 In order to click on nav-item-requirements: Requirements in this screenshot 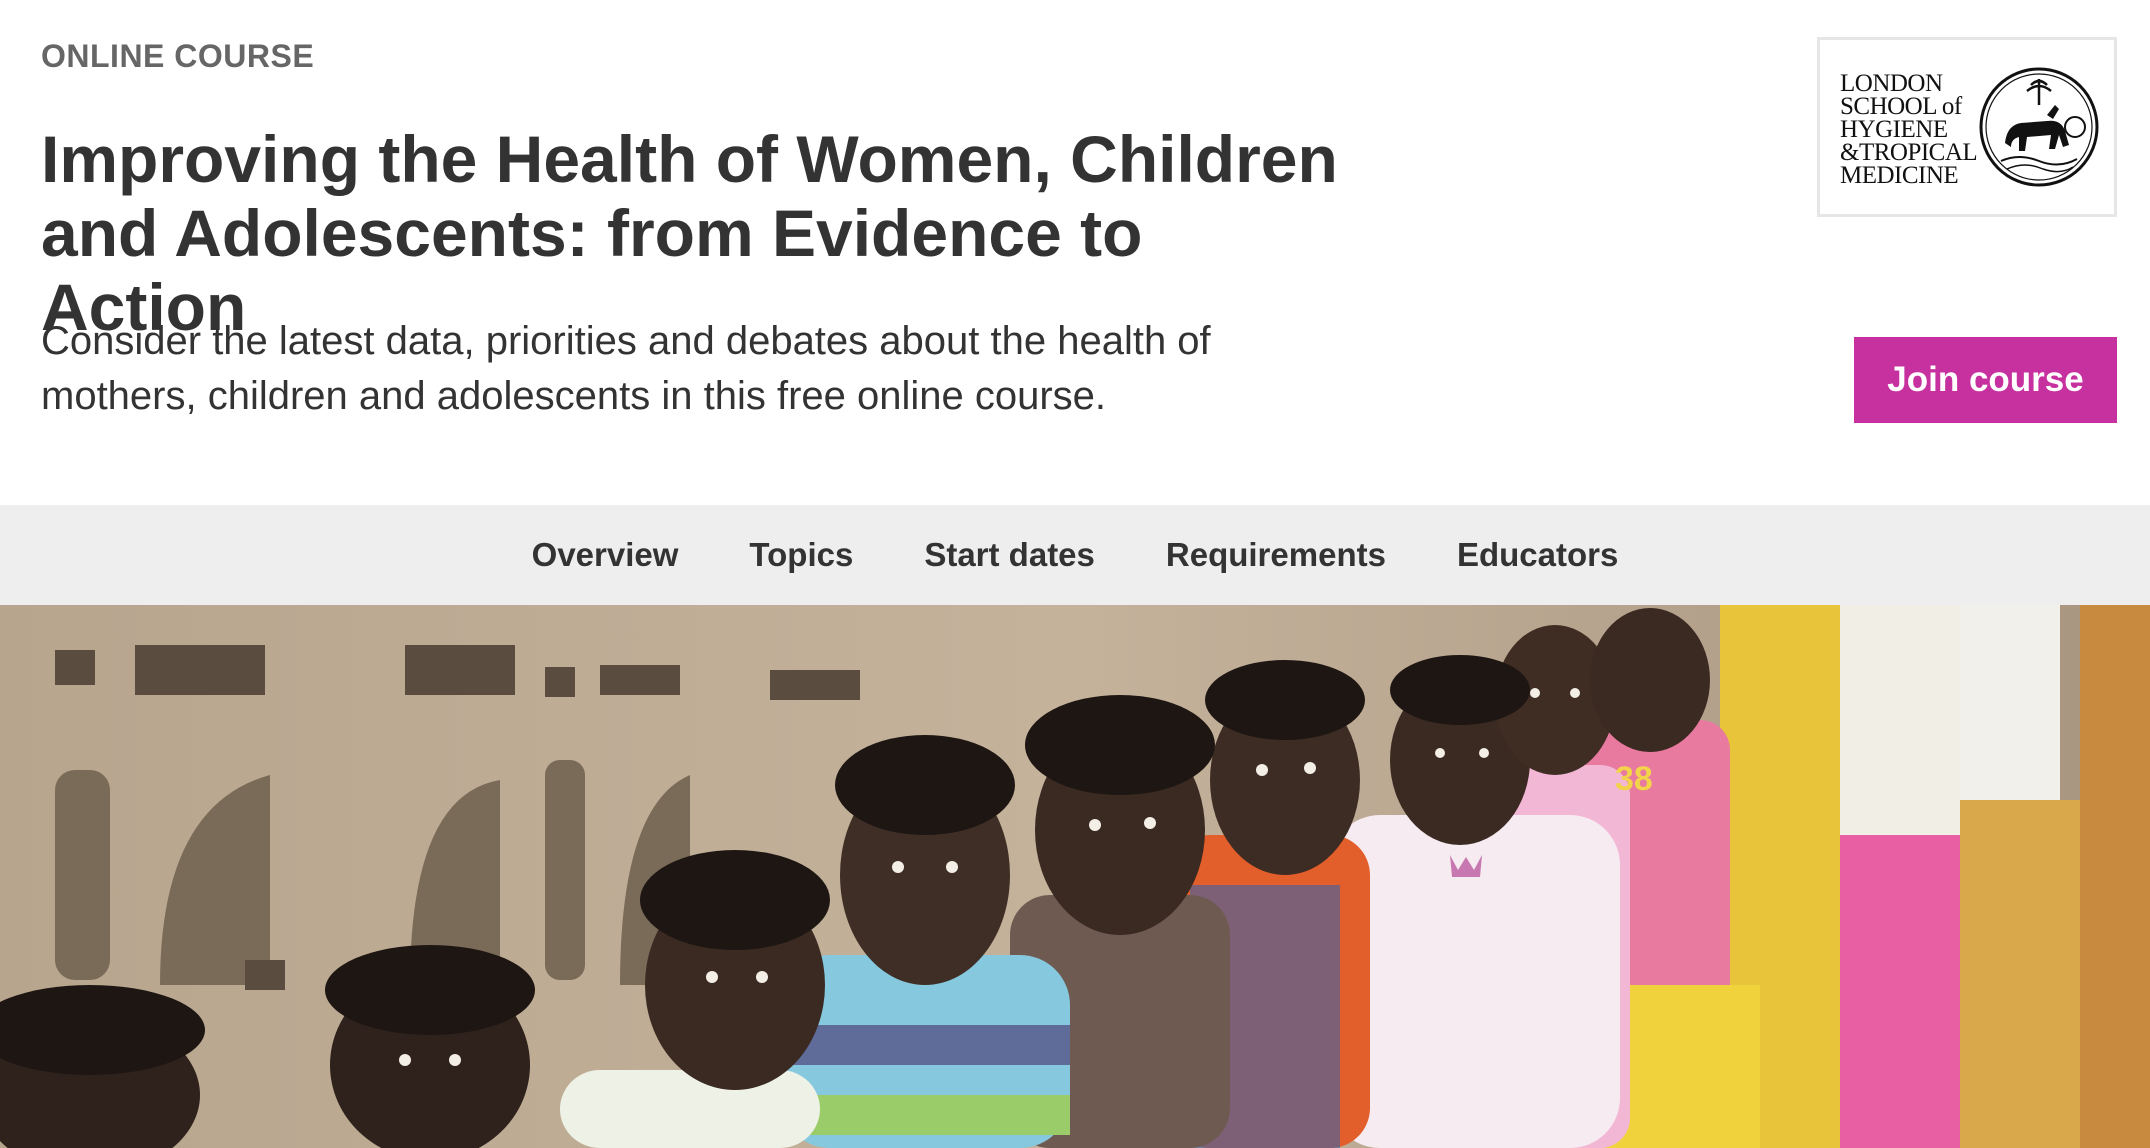, I will do `click(1276, 555)`.